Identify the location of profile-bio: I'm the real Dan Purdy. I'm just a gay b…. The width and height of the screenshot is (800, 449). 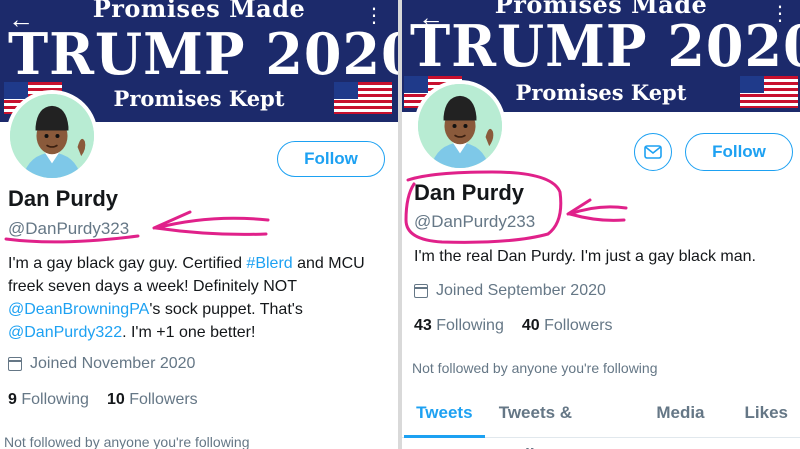
(585, 256).